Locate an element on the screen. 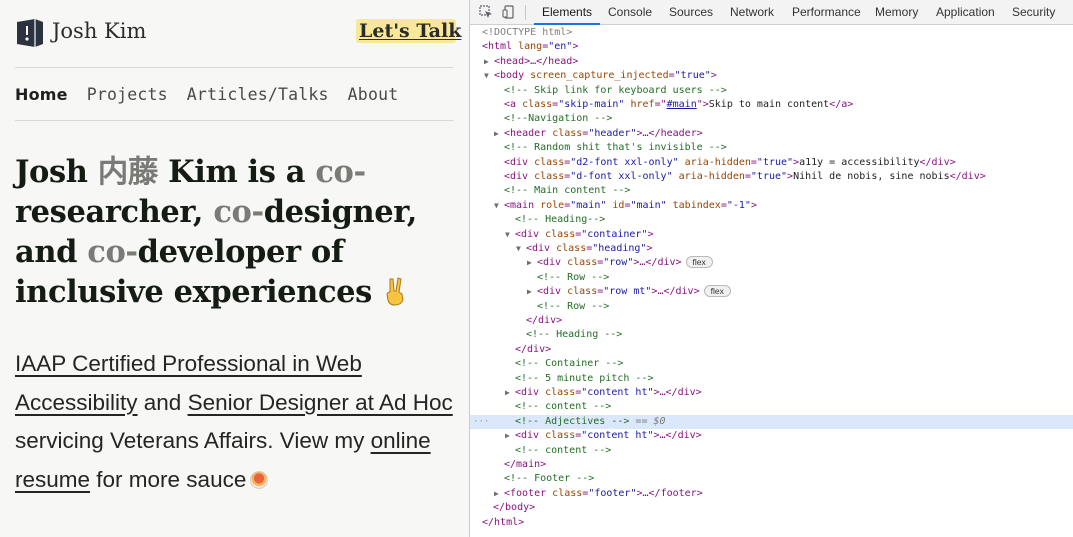 This screenshot has height=537, width=1073. dom-comment-selected: ··· <!-- Adjectives --> == $0 is located at coordinates (771, 422).